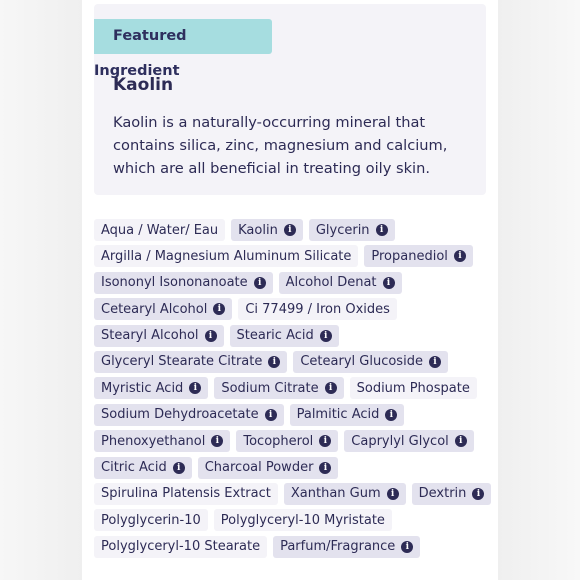  Describe the element at coordinates (409, 441) in the screenshot. I see `ingredient-tag: Caprylyl Glycol i` at that location.